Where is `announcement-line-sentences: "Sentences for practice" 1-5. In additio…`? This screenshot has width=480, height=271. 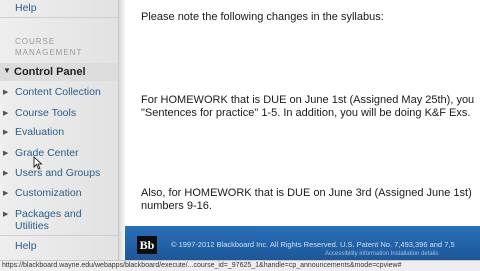 announcement-line-sentences: "Sentences for practice" 1-5. In additio… is located at coordinates (306, 113).